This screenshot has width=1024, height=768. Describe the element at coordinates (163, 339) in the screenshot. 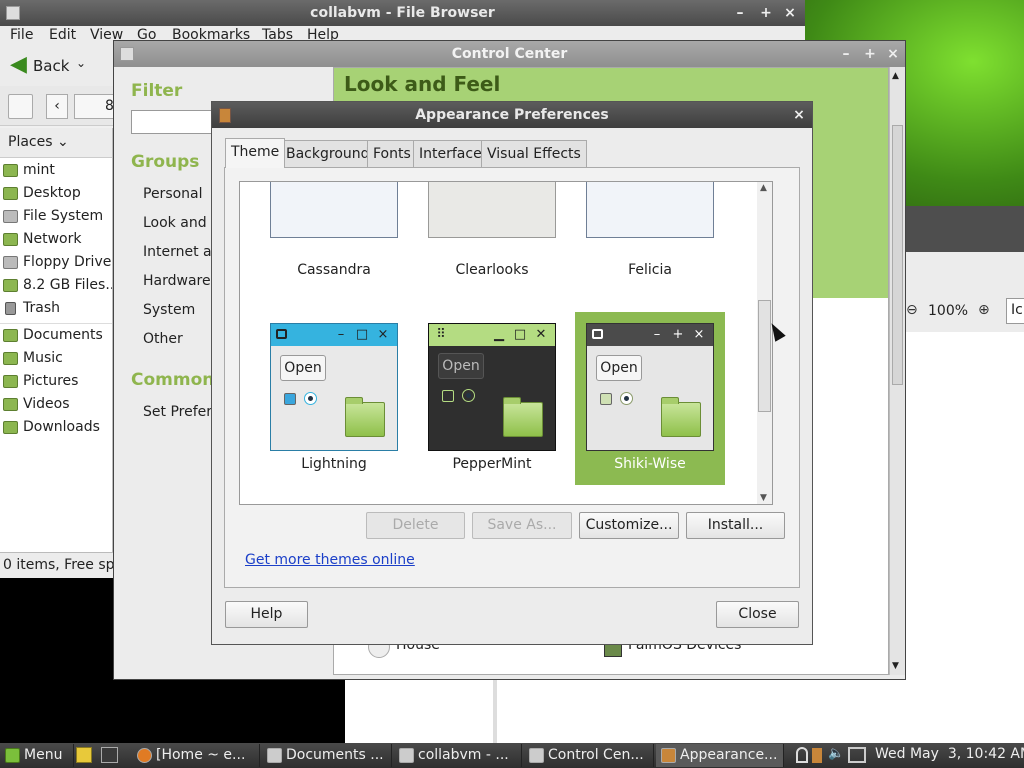

I see `group-other: Other` at that location.